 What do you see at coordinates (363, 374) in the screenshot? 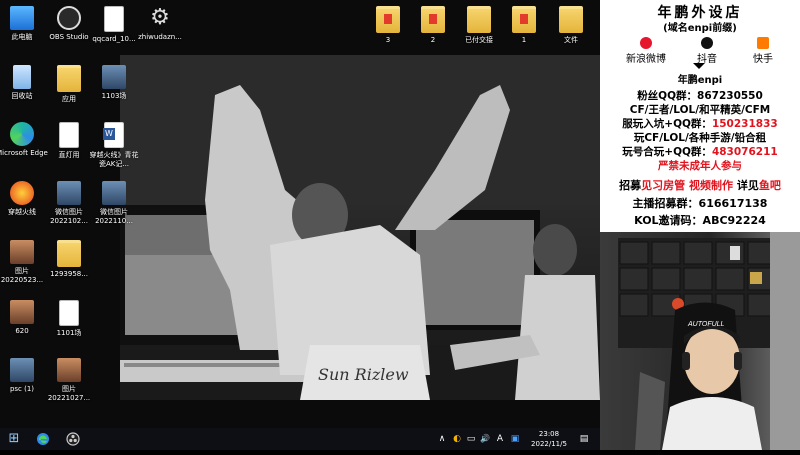
I see `wallpaper-chair-text: Sun Rizlew` at bounding box center [363, 374].